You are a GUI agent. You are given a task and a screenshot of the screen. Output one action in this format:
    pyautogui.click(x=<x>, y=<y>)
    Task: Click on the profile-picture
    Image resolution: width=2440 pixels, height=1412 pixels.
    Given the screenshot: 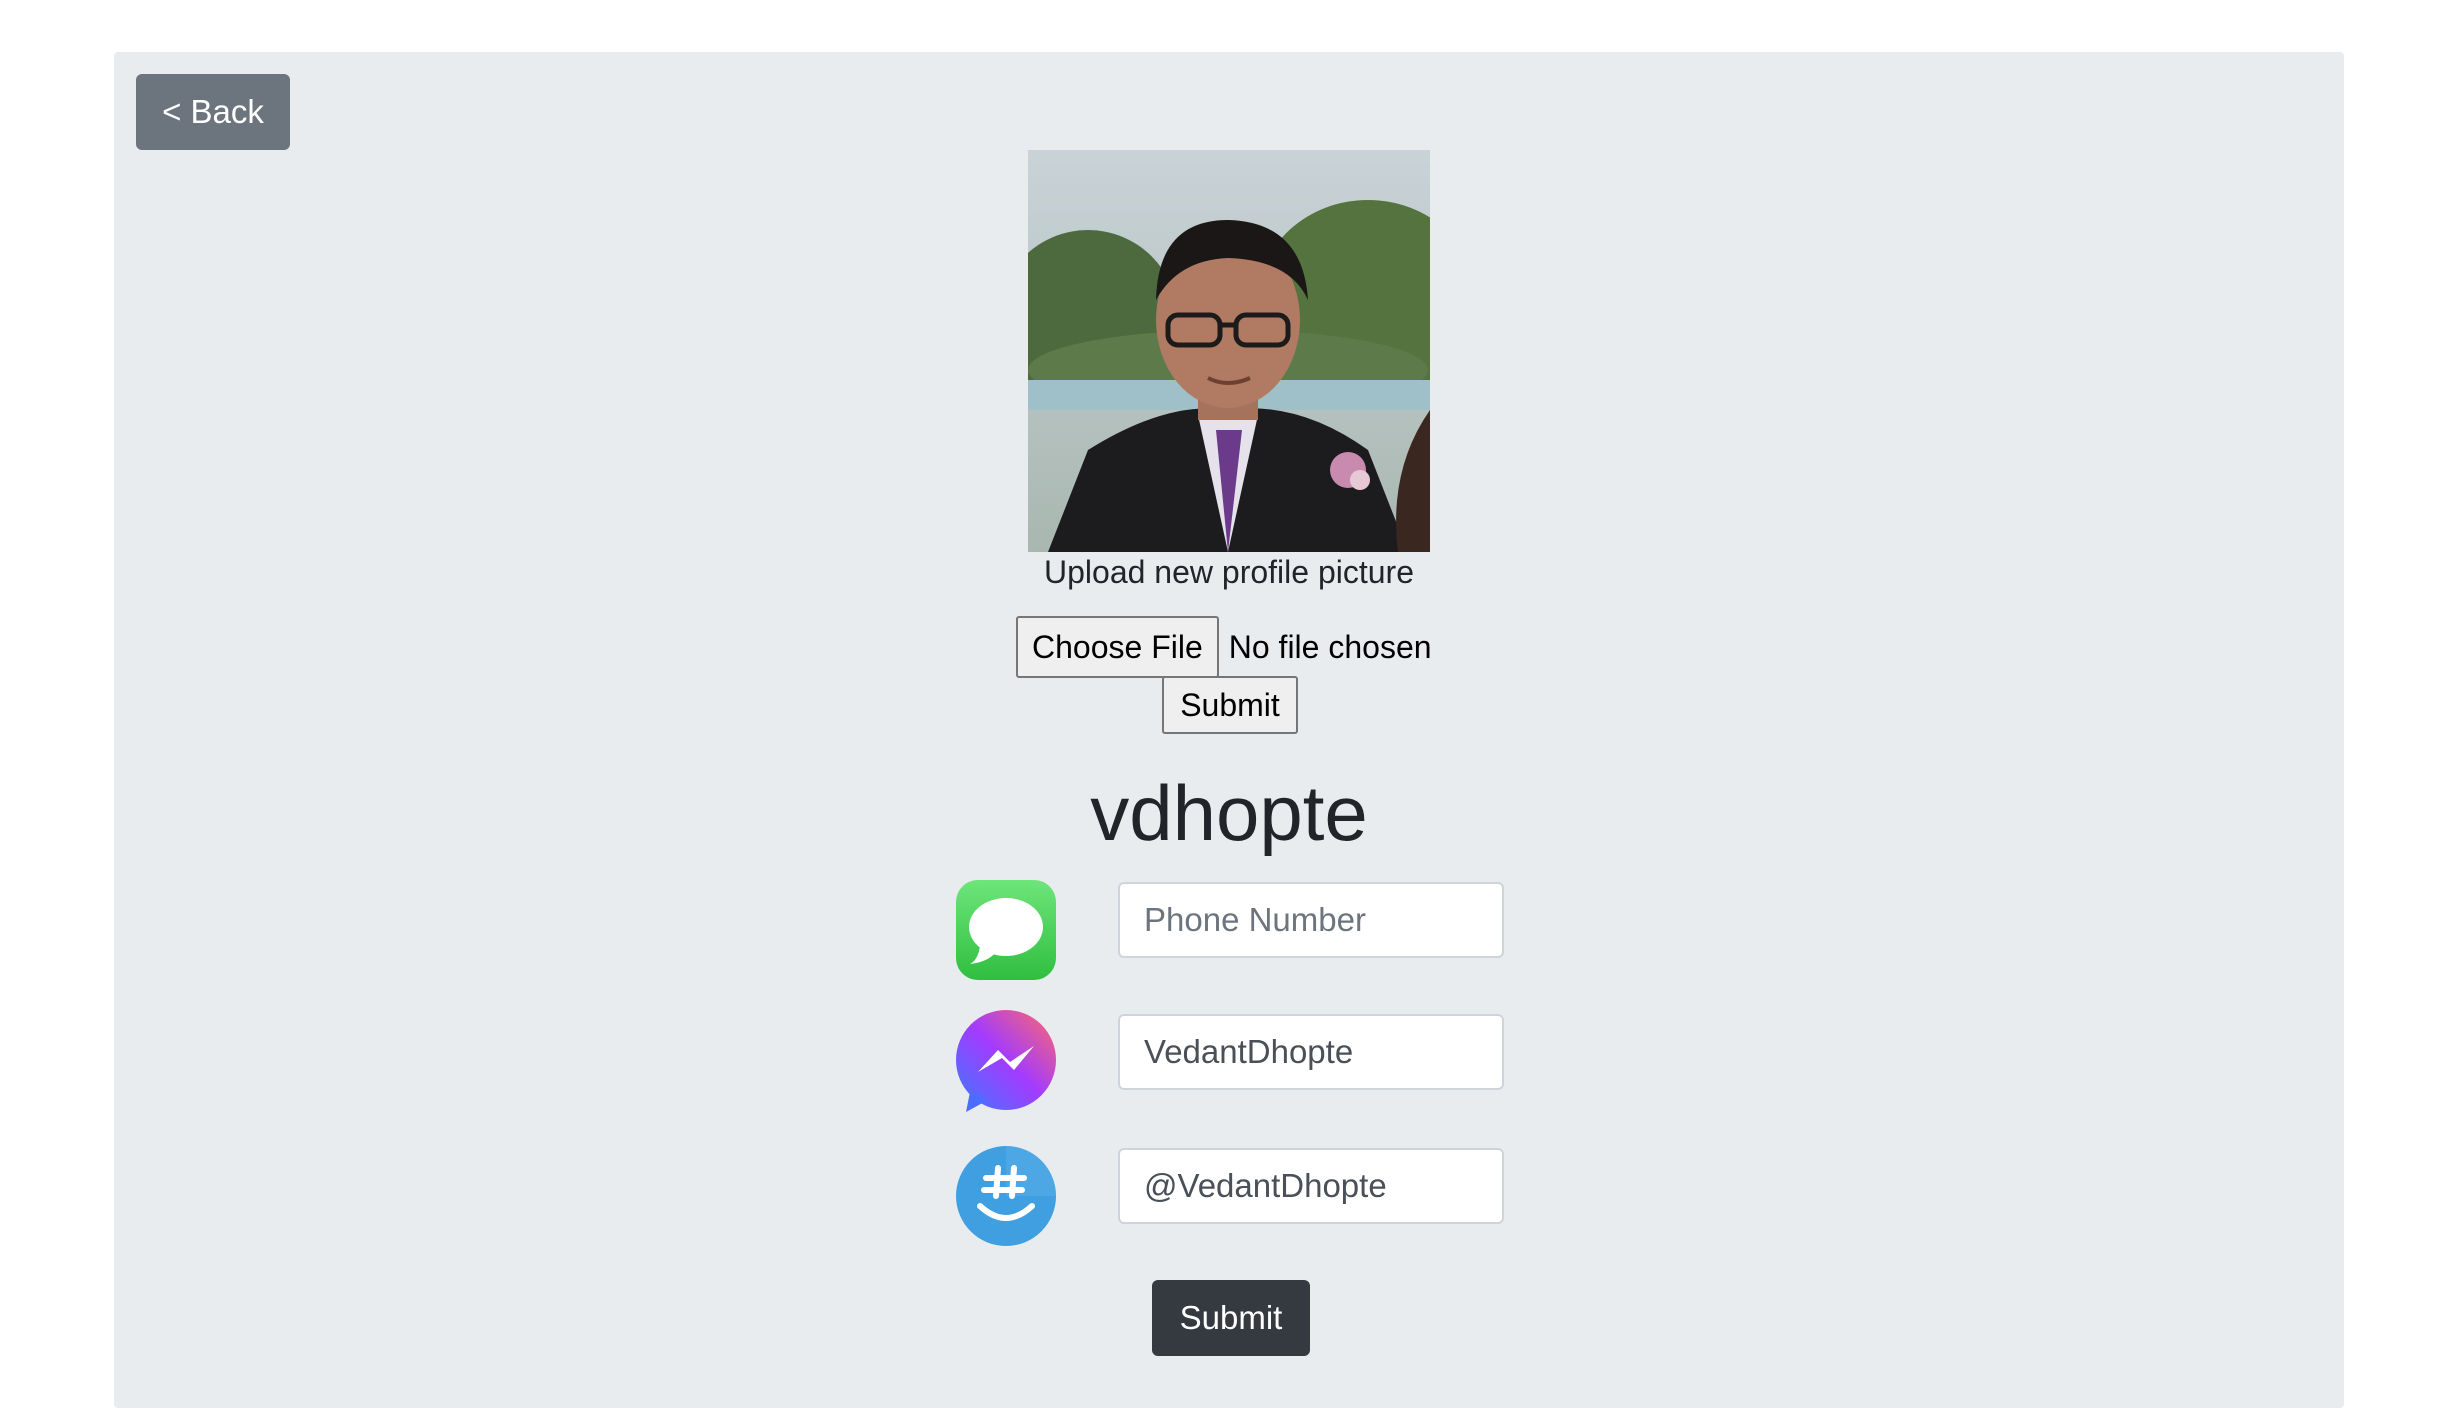 What is the action you would take?
    pyautogui.click(x=1229, y=351)
    